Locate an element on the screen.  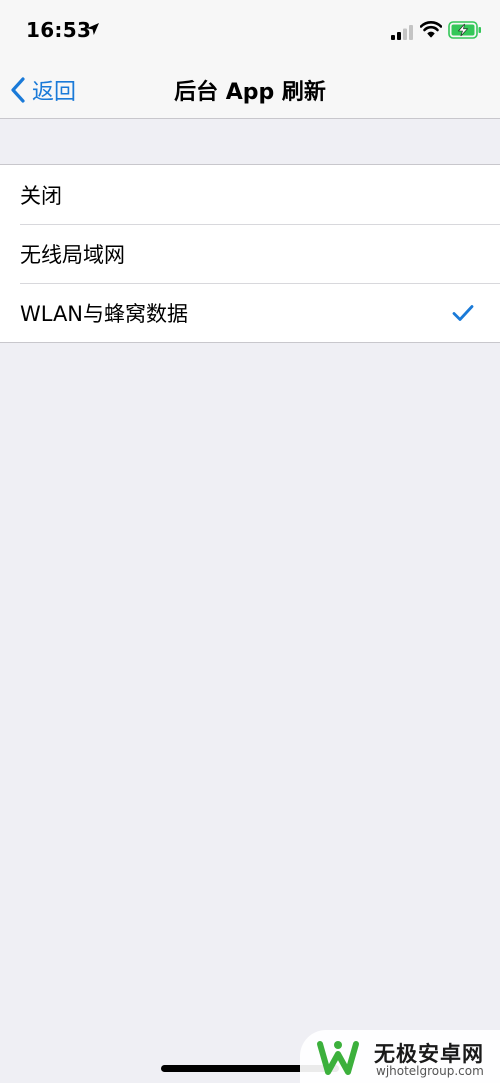
option-label: 关闭 is located at coordinates (41, 195).